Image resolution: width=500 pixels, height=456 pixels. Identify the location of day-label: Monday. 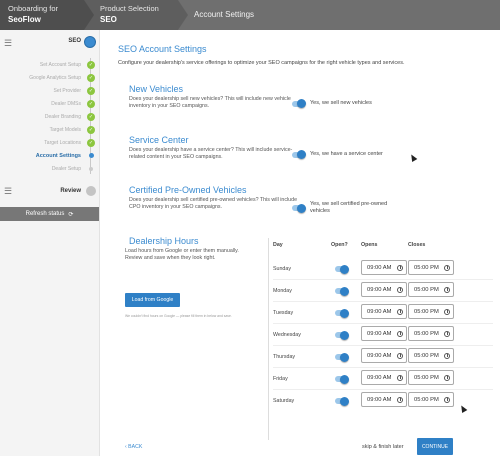
(282, 291).